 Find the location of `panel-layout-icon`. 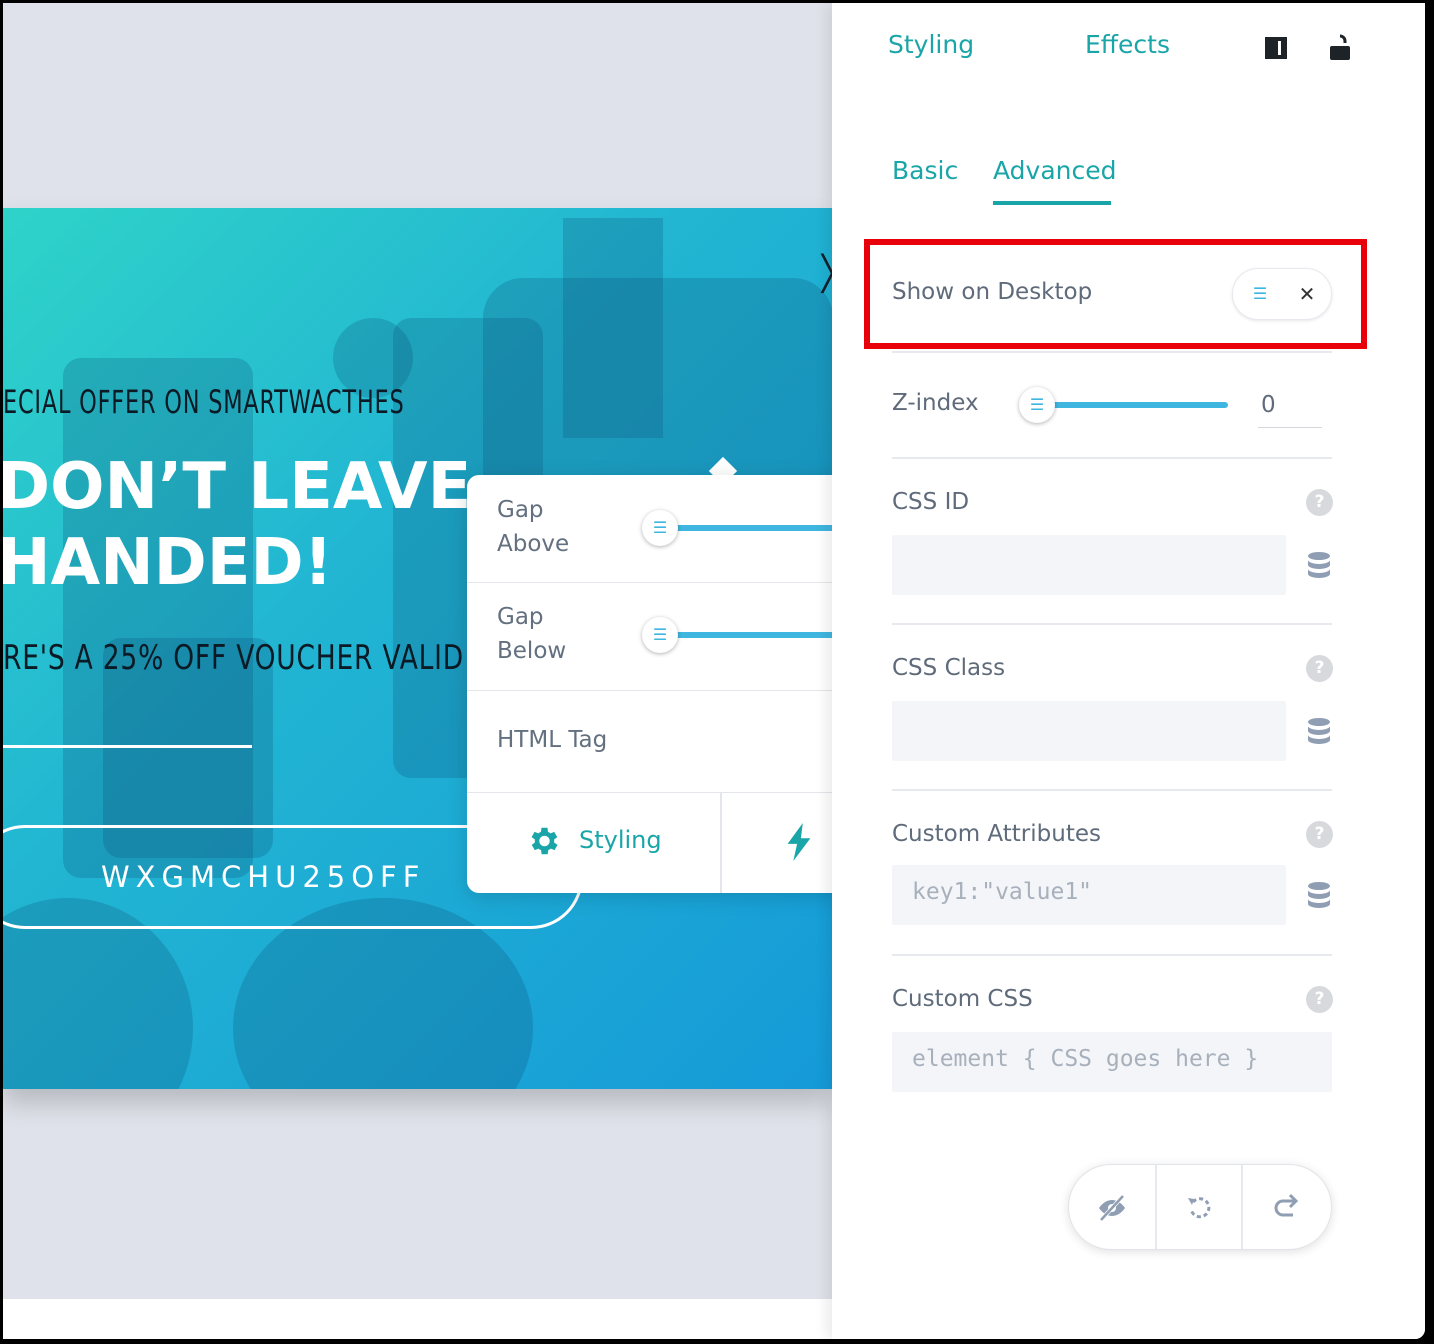

panel-layout-icon is located at coordinates (1276, 48).